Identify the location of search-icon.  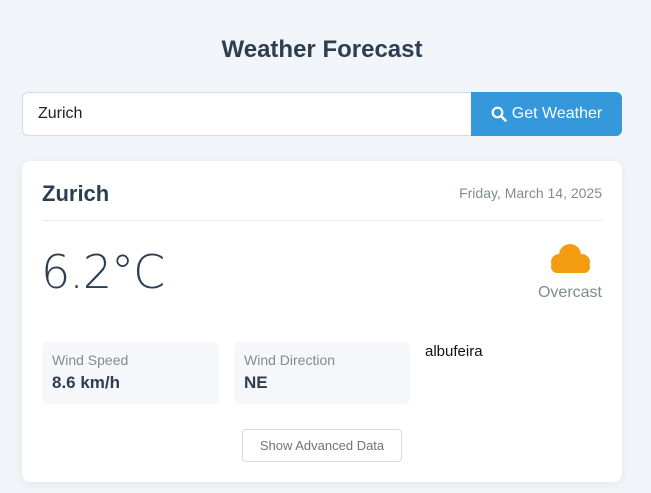
(499, 114).